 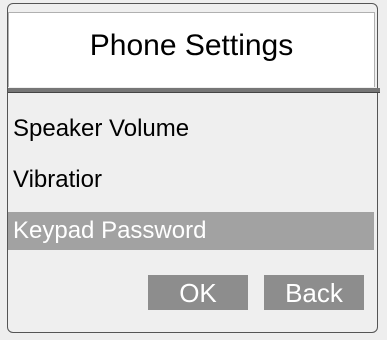 I want to click on menu-item-vibration: Vibratior, so click(x=191, y=180).